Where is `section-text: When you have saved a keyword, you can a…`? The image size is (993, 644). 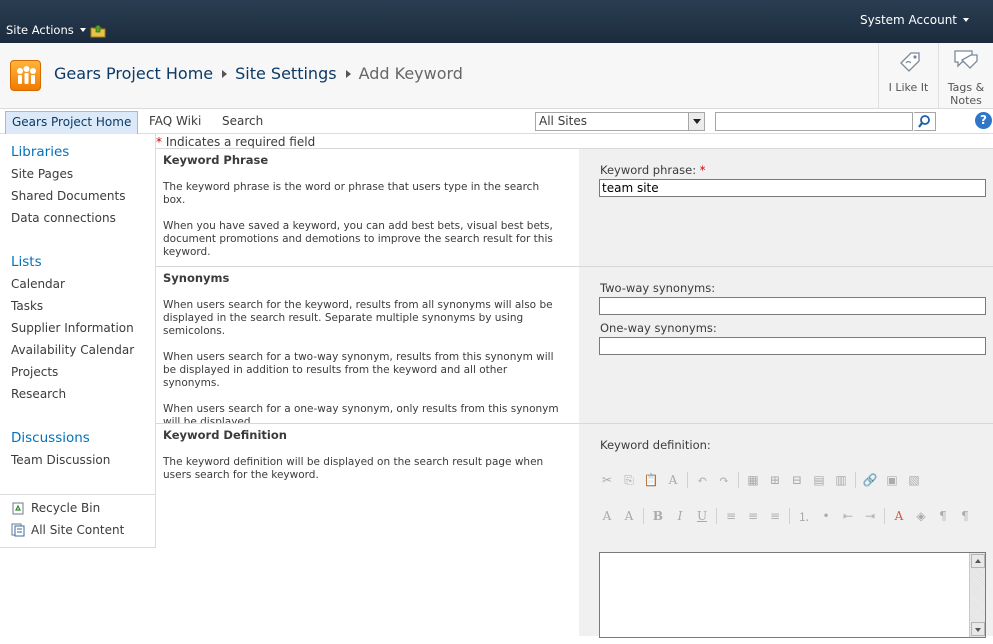
section-text: When you have saved a keyword, you can a… is located at coordinates (358, 239).